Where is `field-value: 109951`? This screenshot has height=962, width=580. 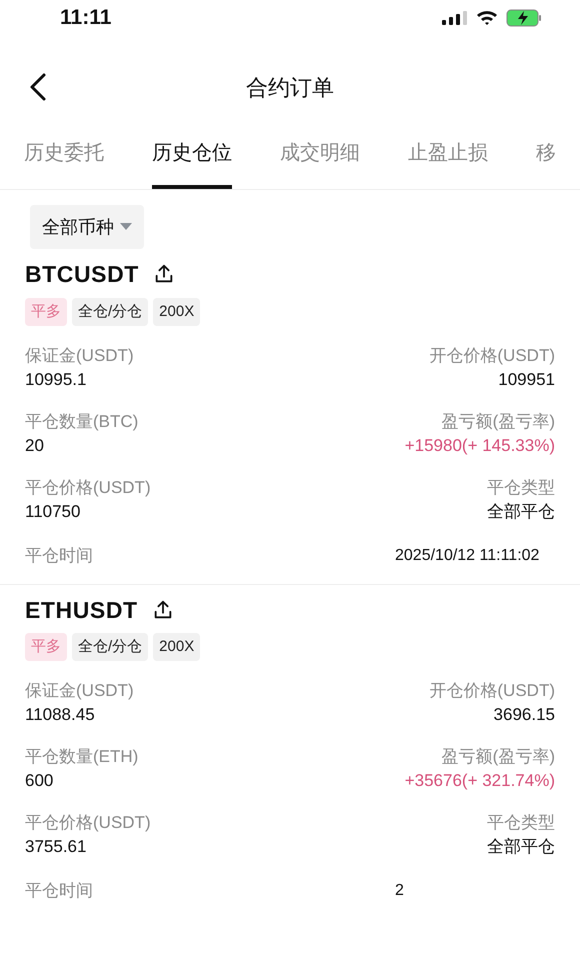 field-value: 109951 is located at coordinates (526, 379).